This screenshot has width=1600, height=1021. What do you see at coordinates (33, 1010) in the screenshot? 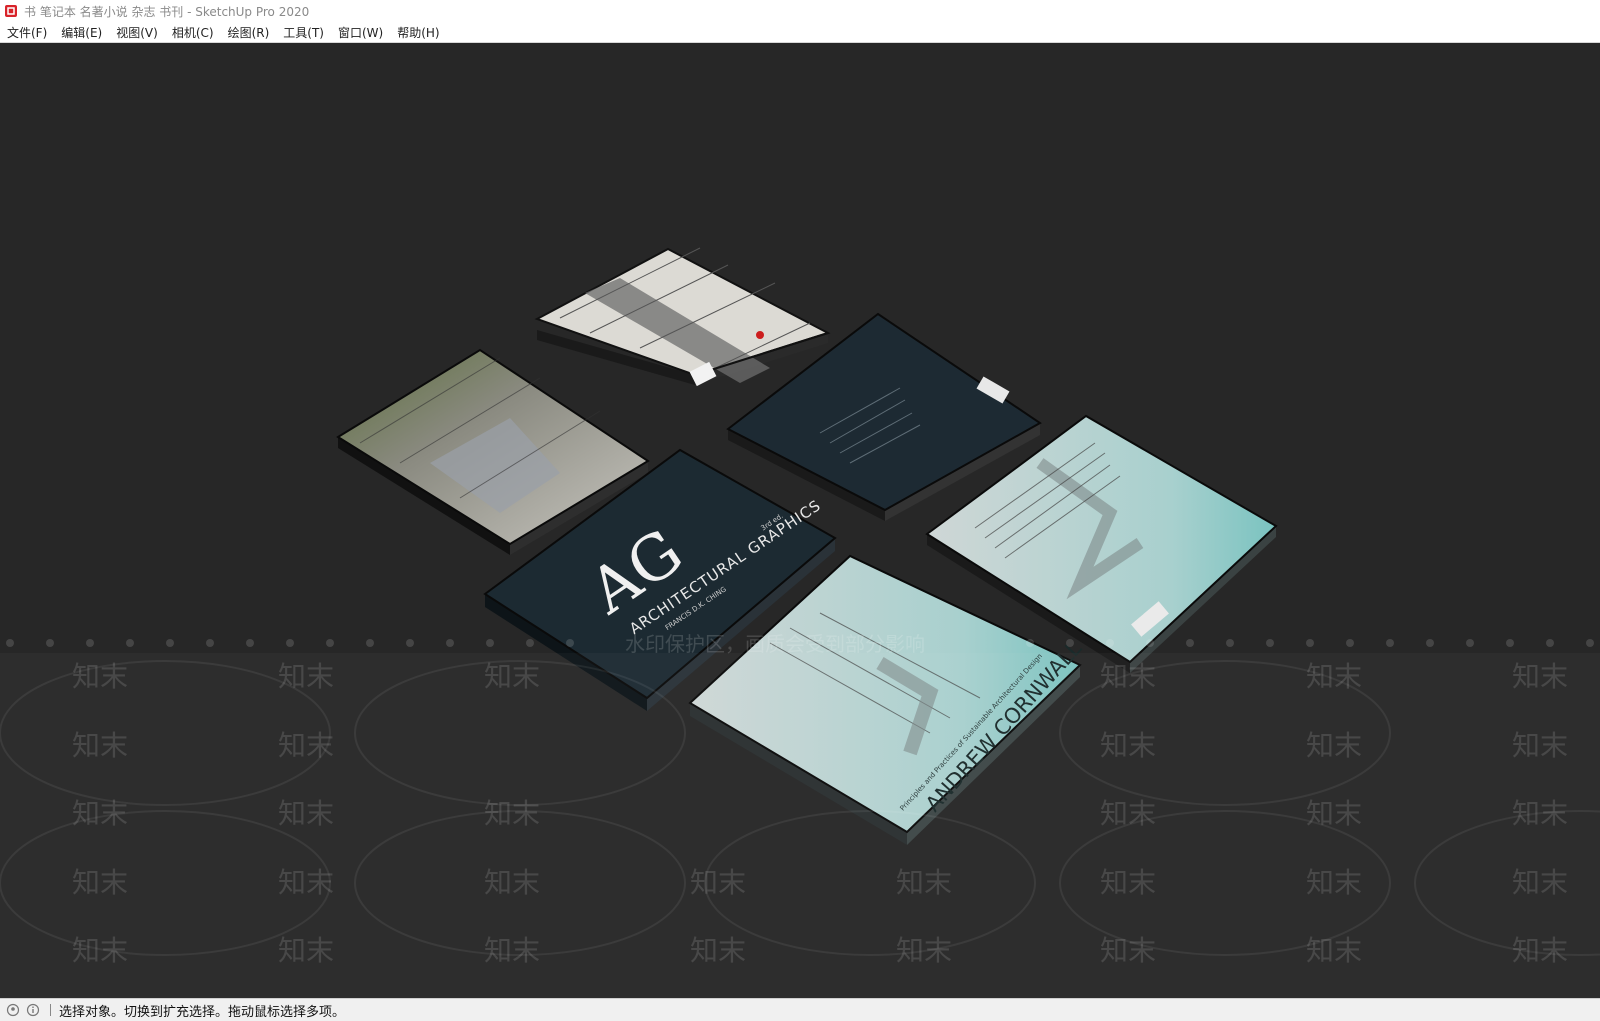
I see `info-icon` at bounding box center [33, 1010].